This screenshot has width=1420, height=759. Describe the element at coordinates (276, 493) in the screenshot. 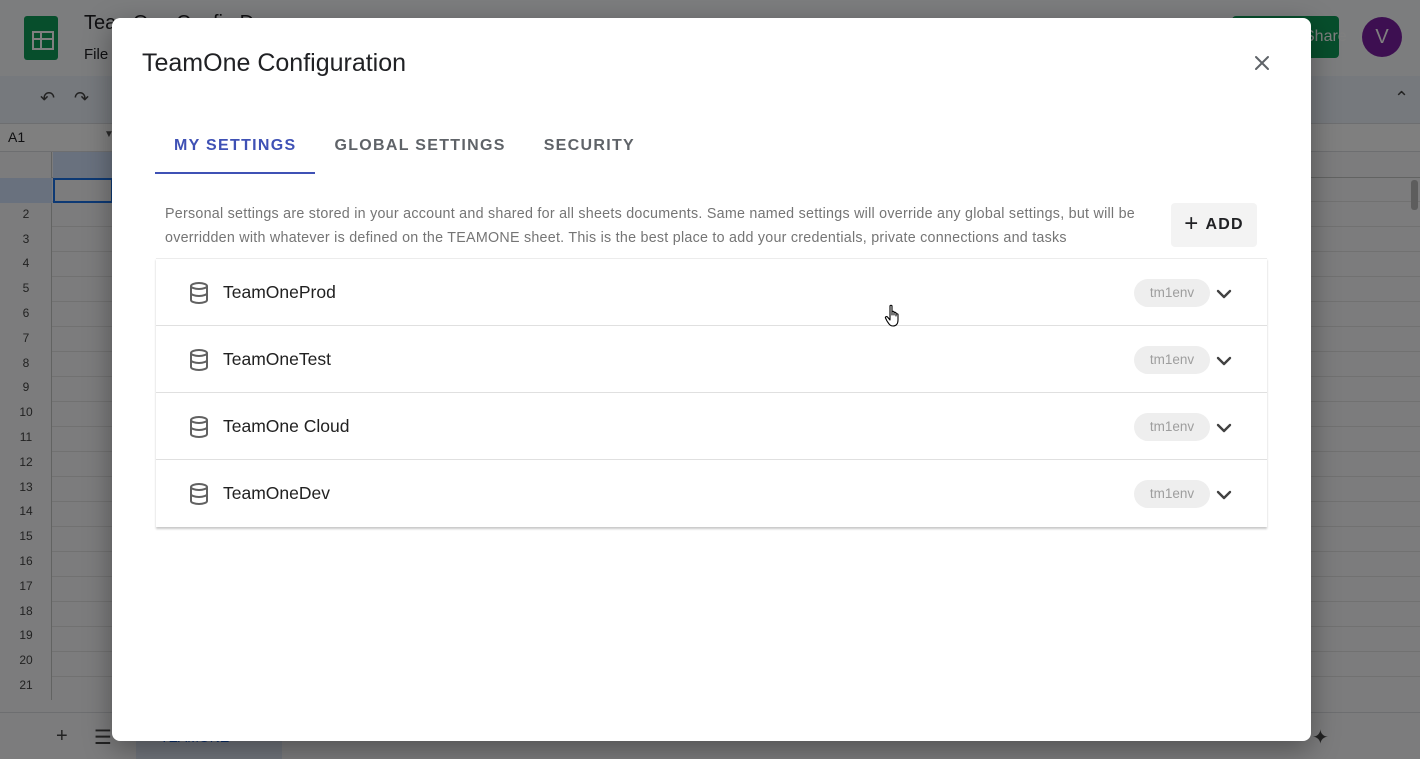

I see `setting-name: TeamOneDev` at that location.